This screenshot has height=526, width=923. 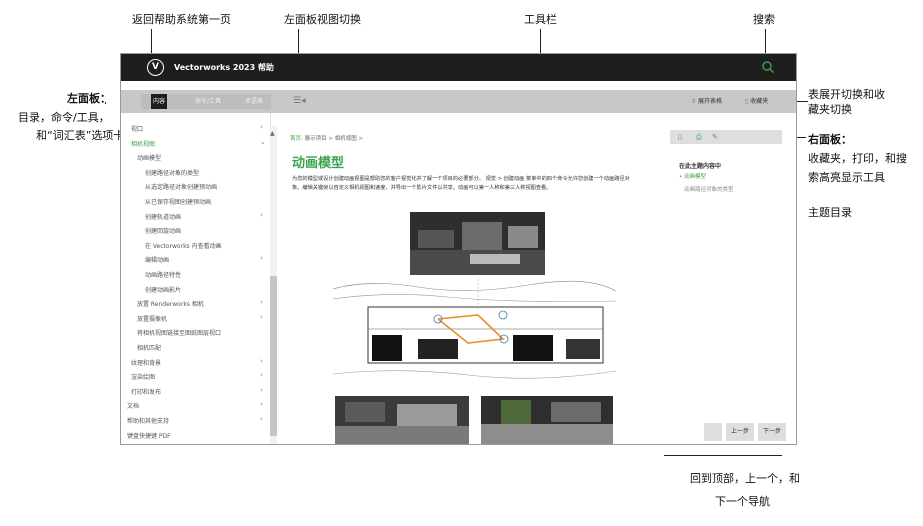 I want to click on left-panel-tabs: 内容 命令/工具 术语表, so click(x=206, y=101).